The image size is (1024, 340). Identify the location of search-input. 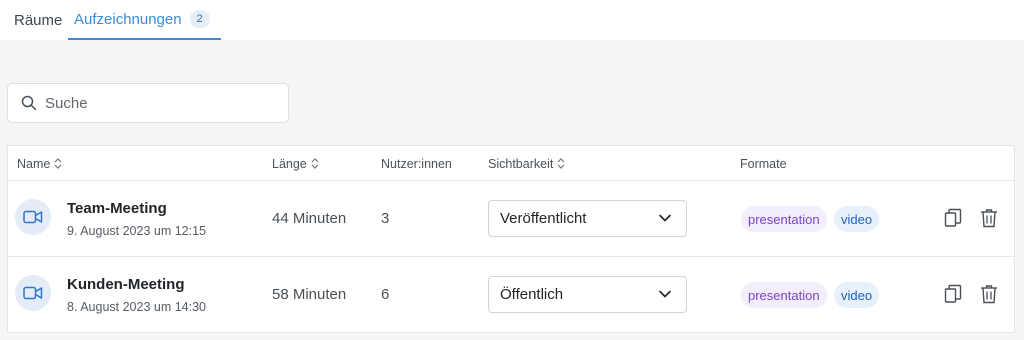
(155, 103).